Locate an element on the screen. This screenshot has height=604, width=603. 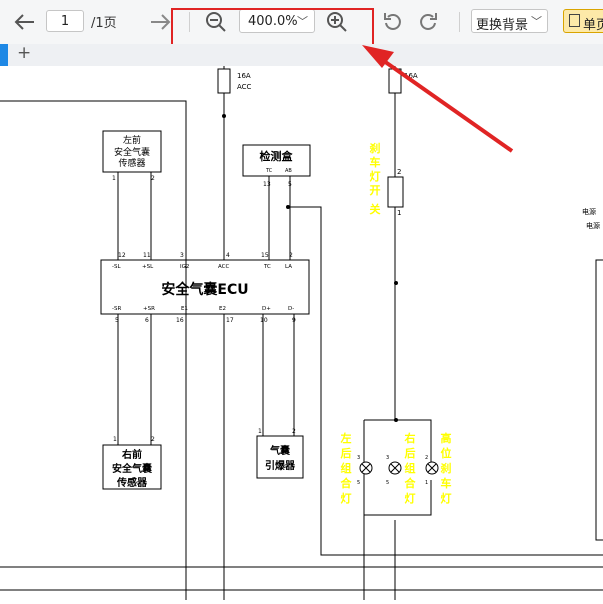
front-left-sensor-line3: 传感器 is located at coordinates (131, 163).